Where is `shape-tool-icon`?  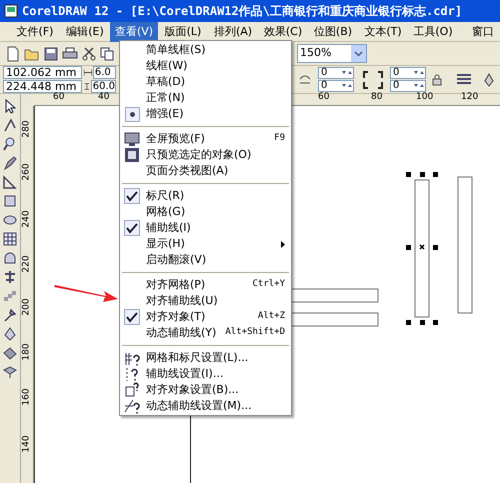
shape-tool-icon is located at coordinates (10, 125).